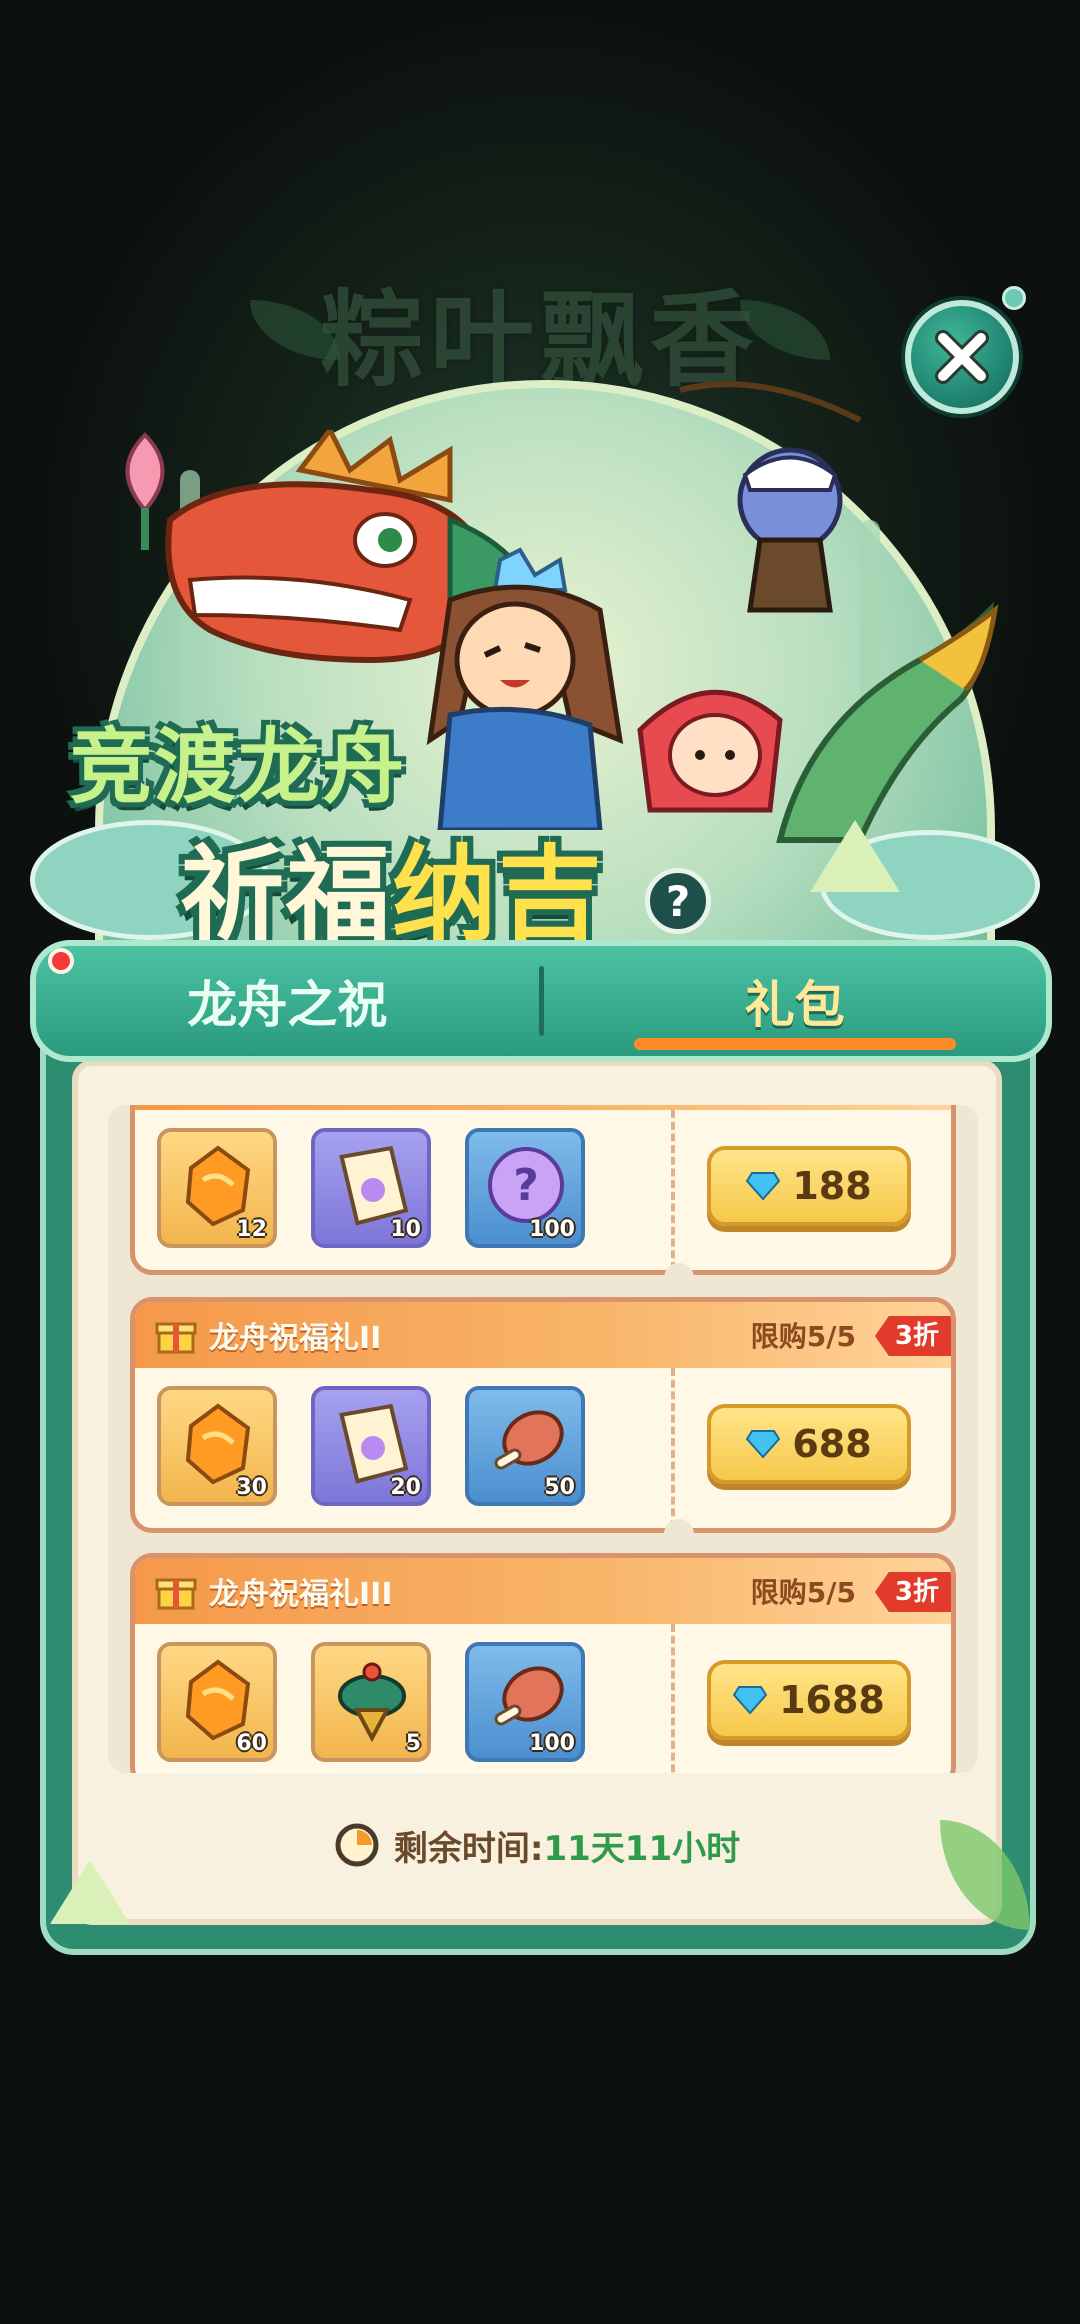  I want to click on reward-item: ? 100, so click(525, 1188).